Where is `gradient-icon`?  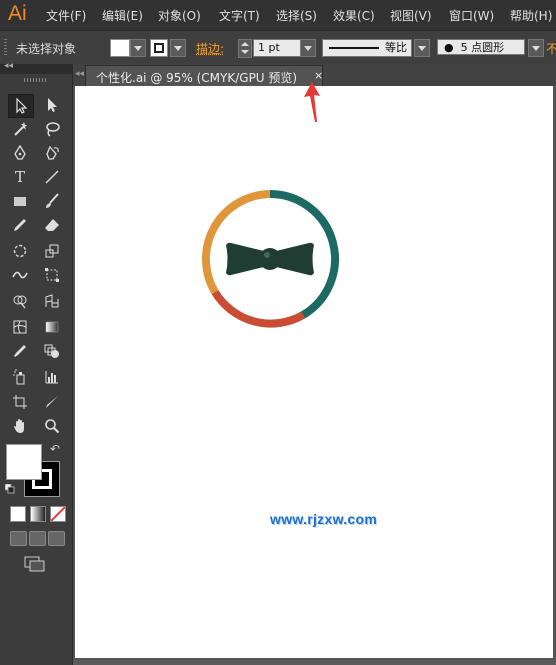
gradient-icon is located at coordinates (52, 327).